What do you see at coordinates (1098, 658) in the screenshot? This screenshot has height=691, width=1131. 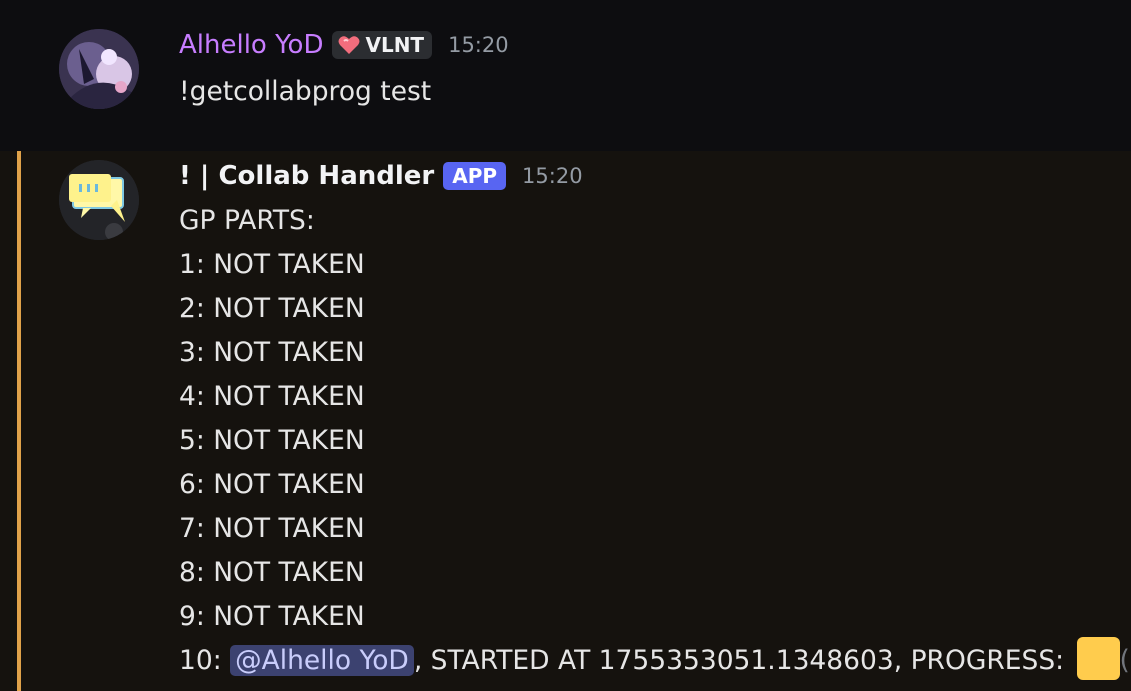 I see `yellow-square-emoji-icon` at bounding box center [1098, 658].